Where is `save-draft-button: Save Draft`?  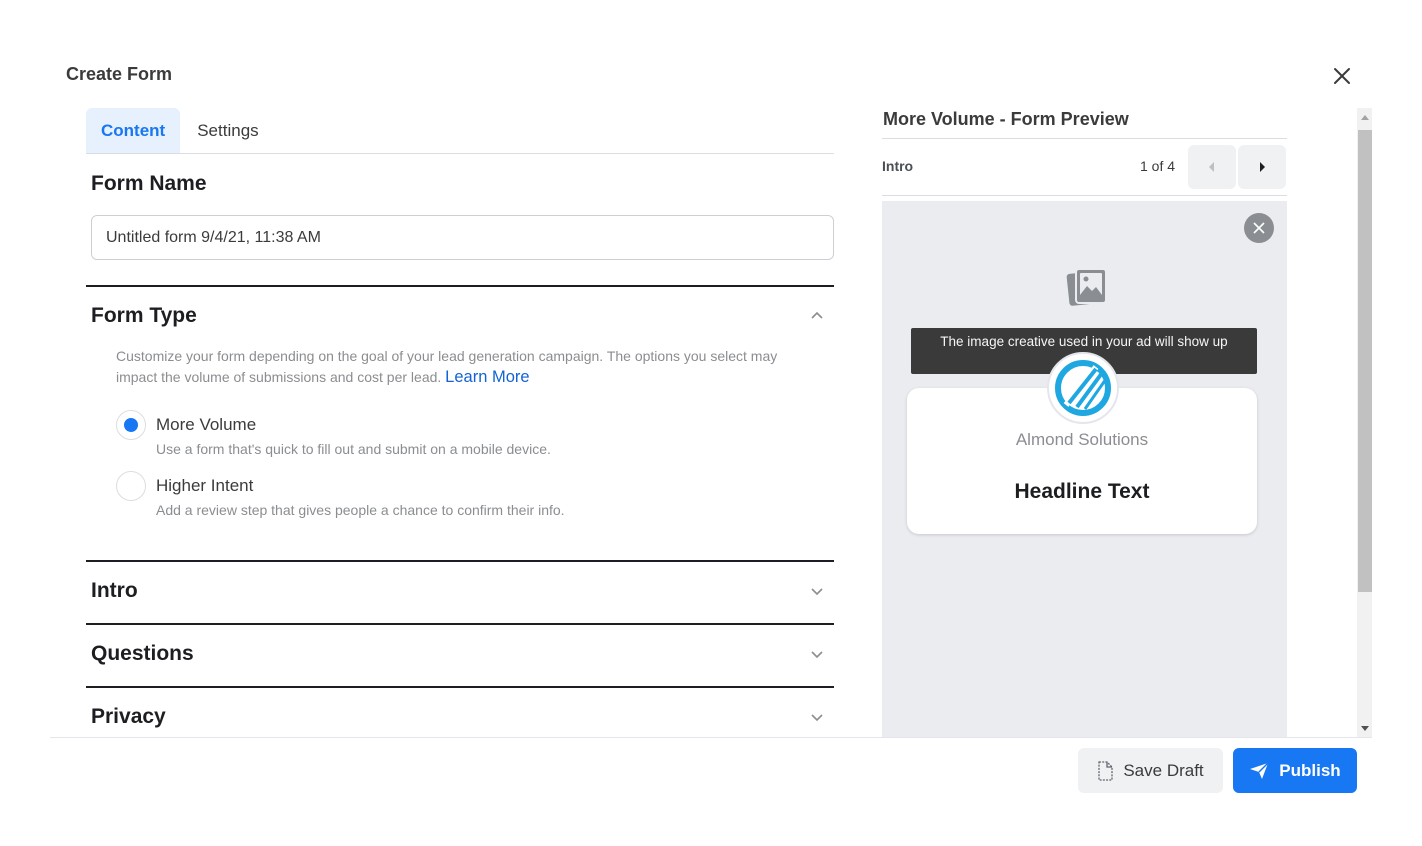 save-draft-button: Save Draft is located at coordinates (1150, 770).